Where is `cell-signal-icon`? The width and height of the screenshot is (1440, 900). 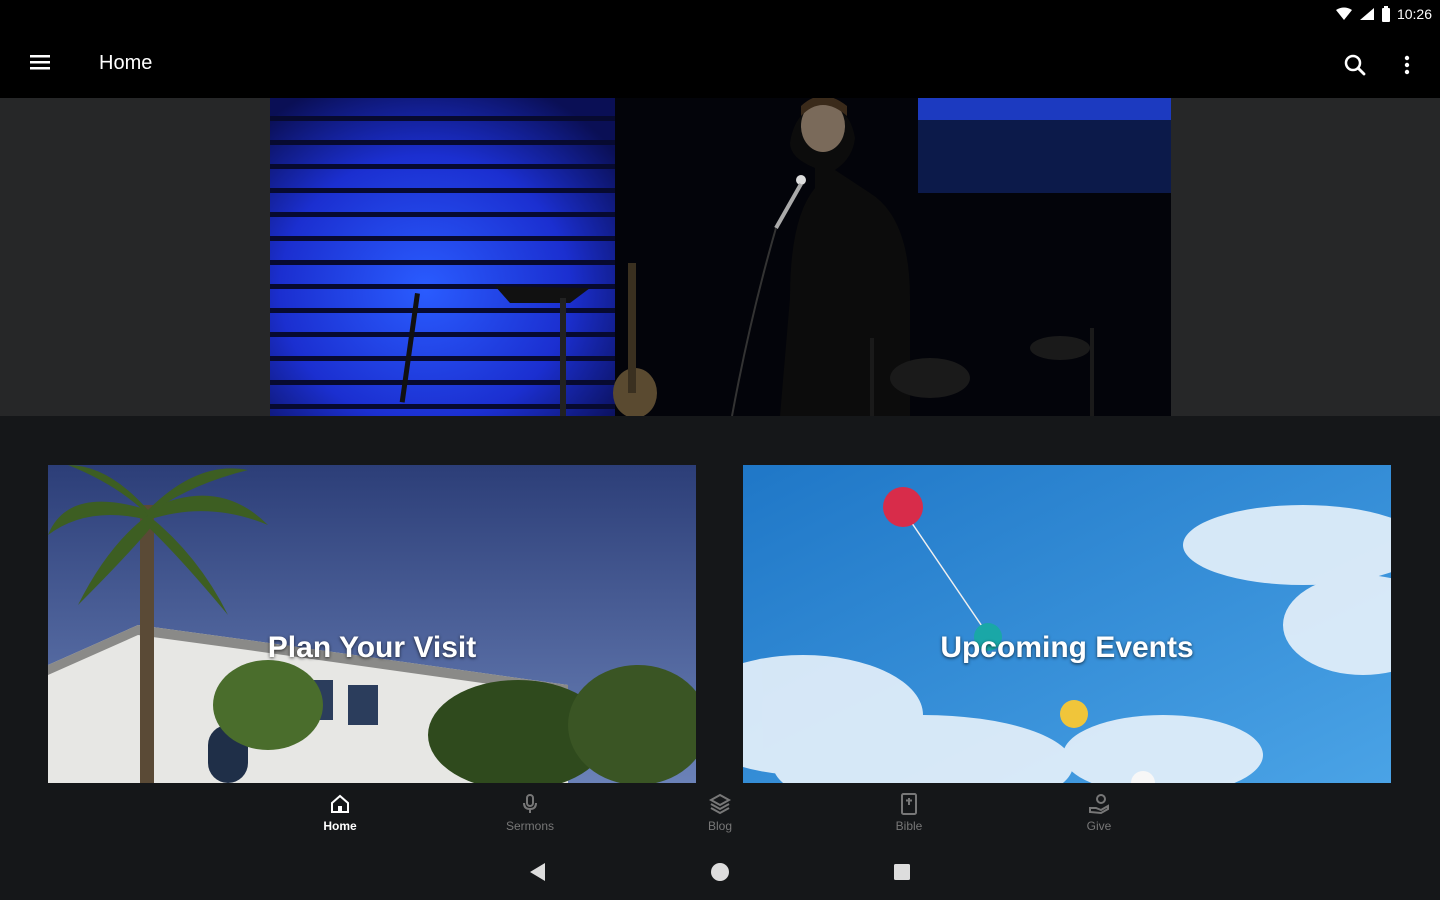 cell-signal-icon is located at coordinates (1366, 14).